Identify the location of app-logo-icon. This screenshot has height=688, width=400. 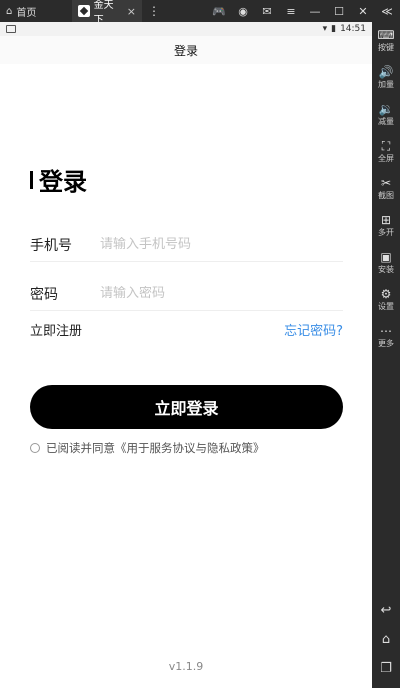
(84, 11).